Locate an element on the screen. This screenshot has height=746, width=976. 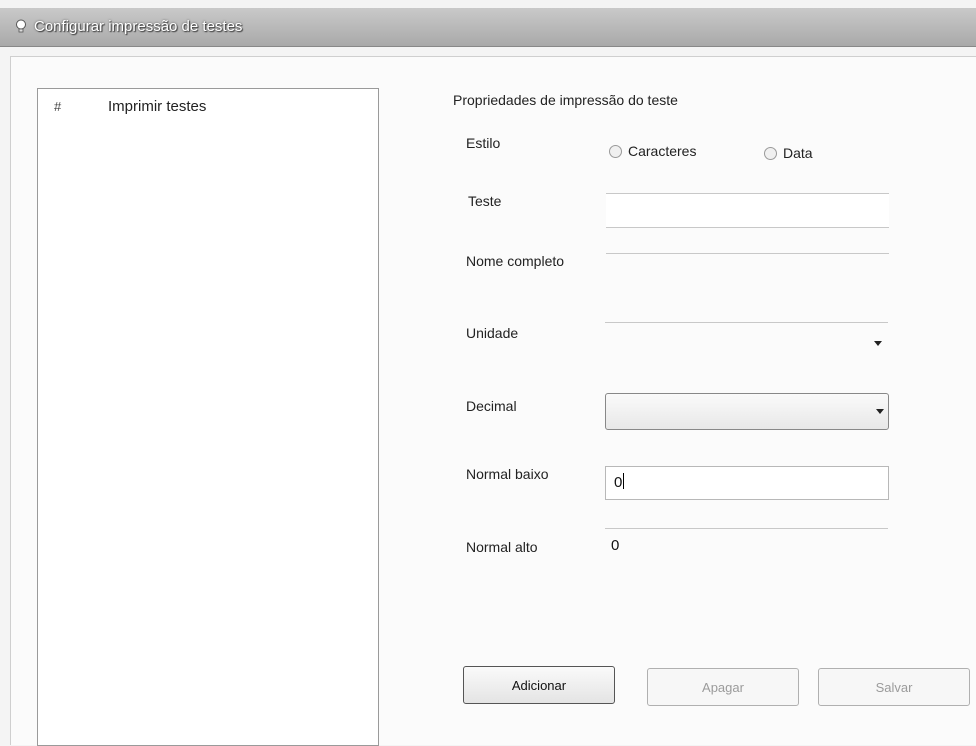
apagar-button: Apagar is located at coordinates (723, 687).